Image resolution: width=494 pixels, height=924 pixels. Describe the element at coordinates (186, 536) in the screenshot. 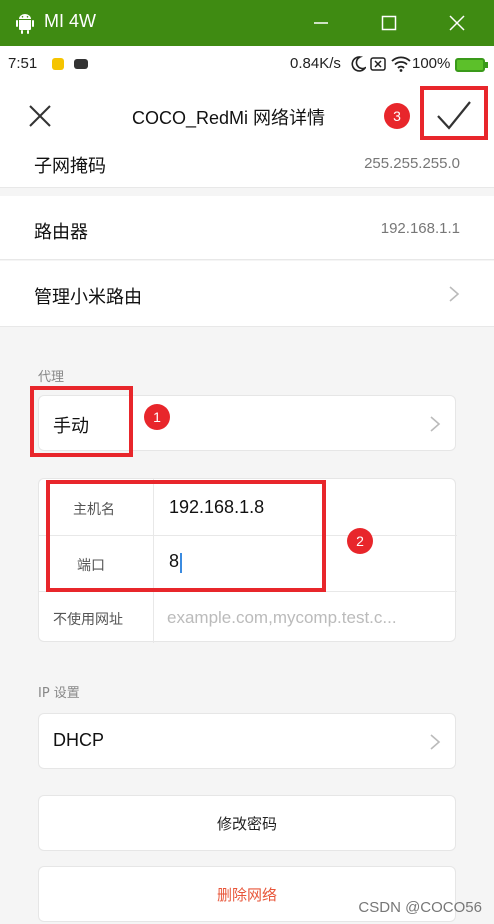

I see `annotation-box-proxy-host-port` at that location.